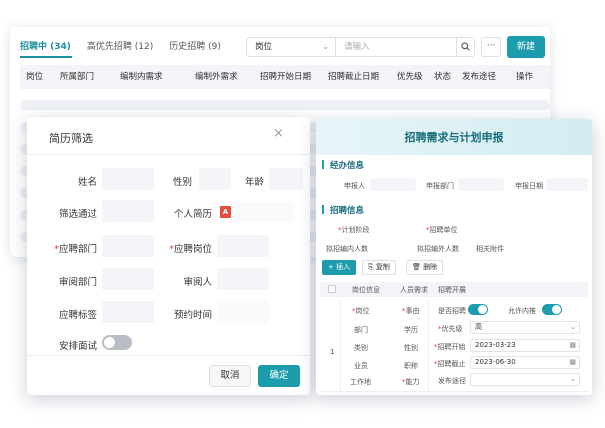  What do you see at coordinates (411, 330) in the screenshot?
I see `education-label: 学历` at bounding box center [411, 330].